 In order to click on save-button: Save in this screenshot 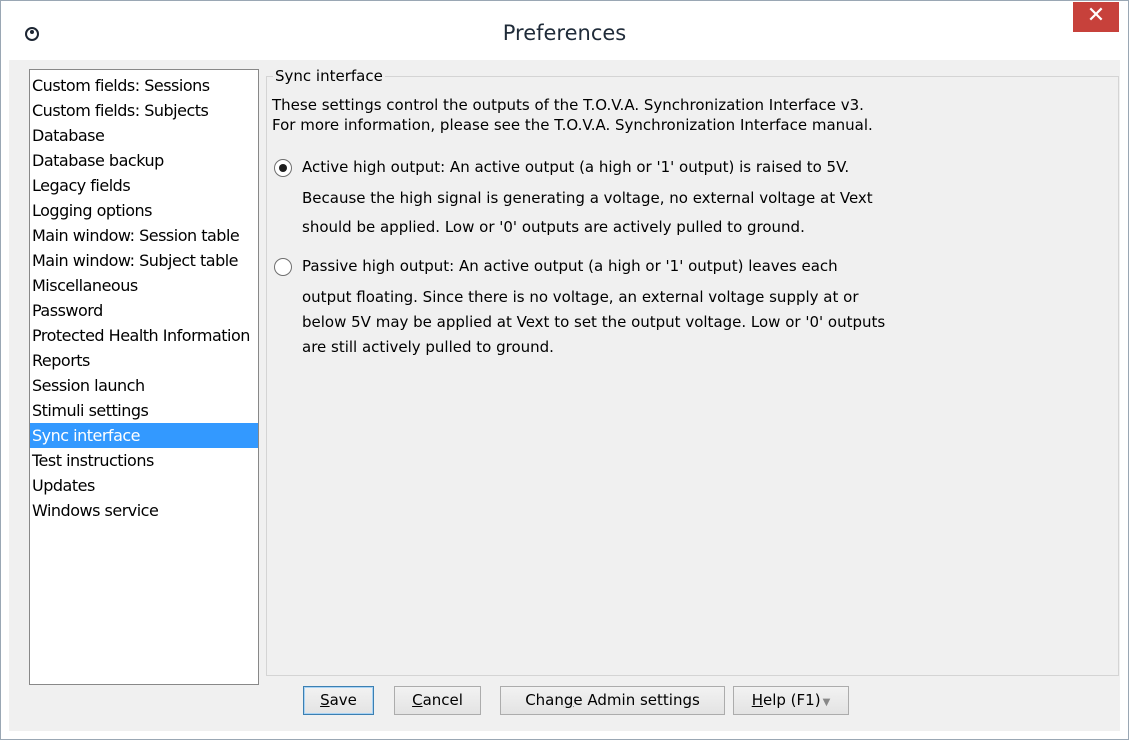, I will do `click(338, 700)`.